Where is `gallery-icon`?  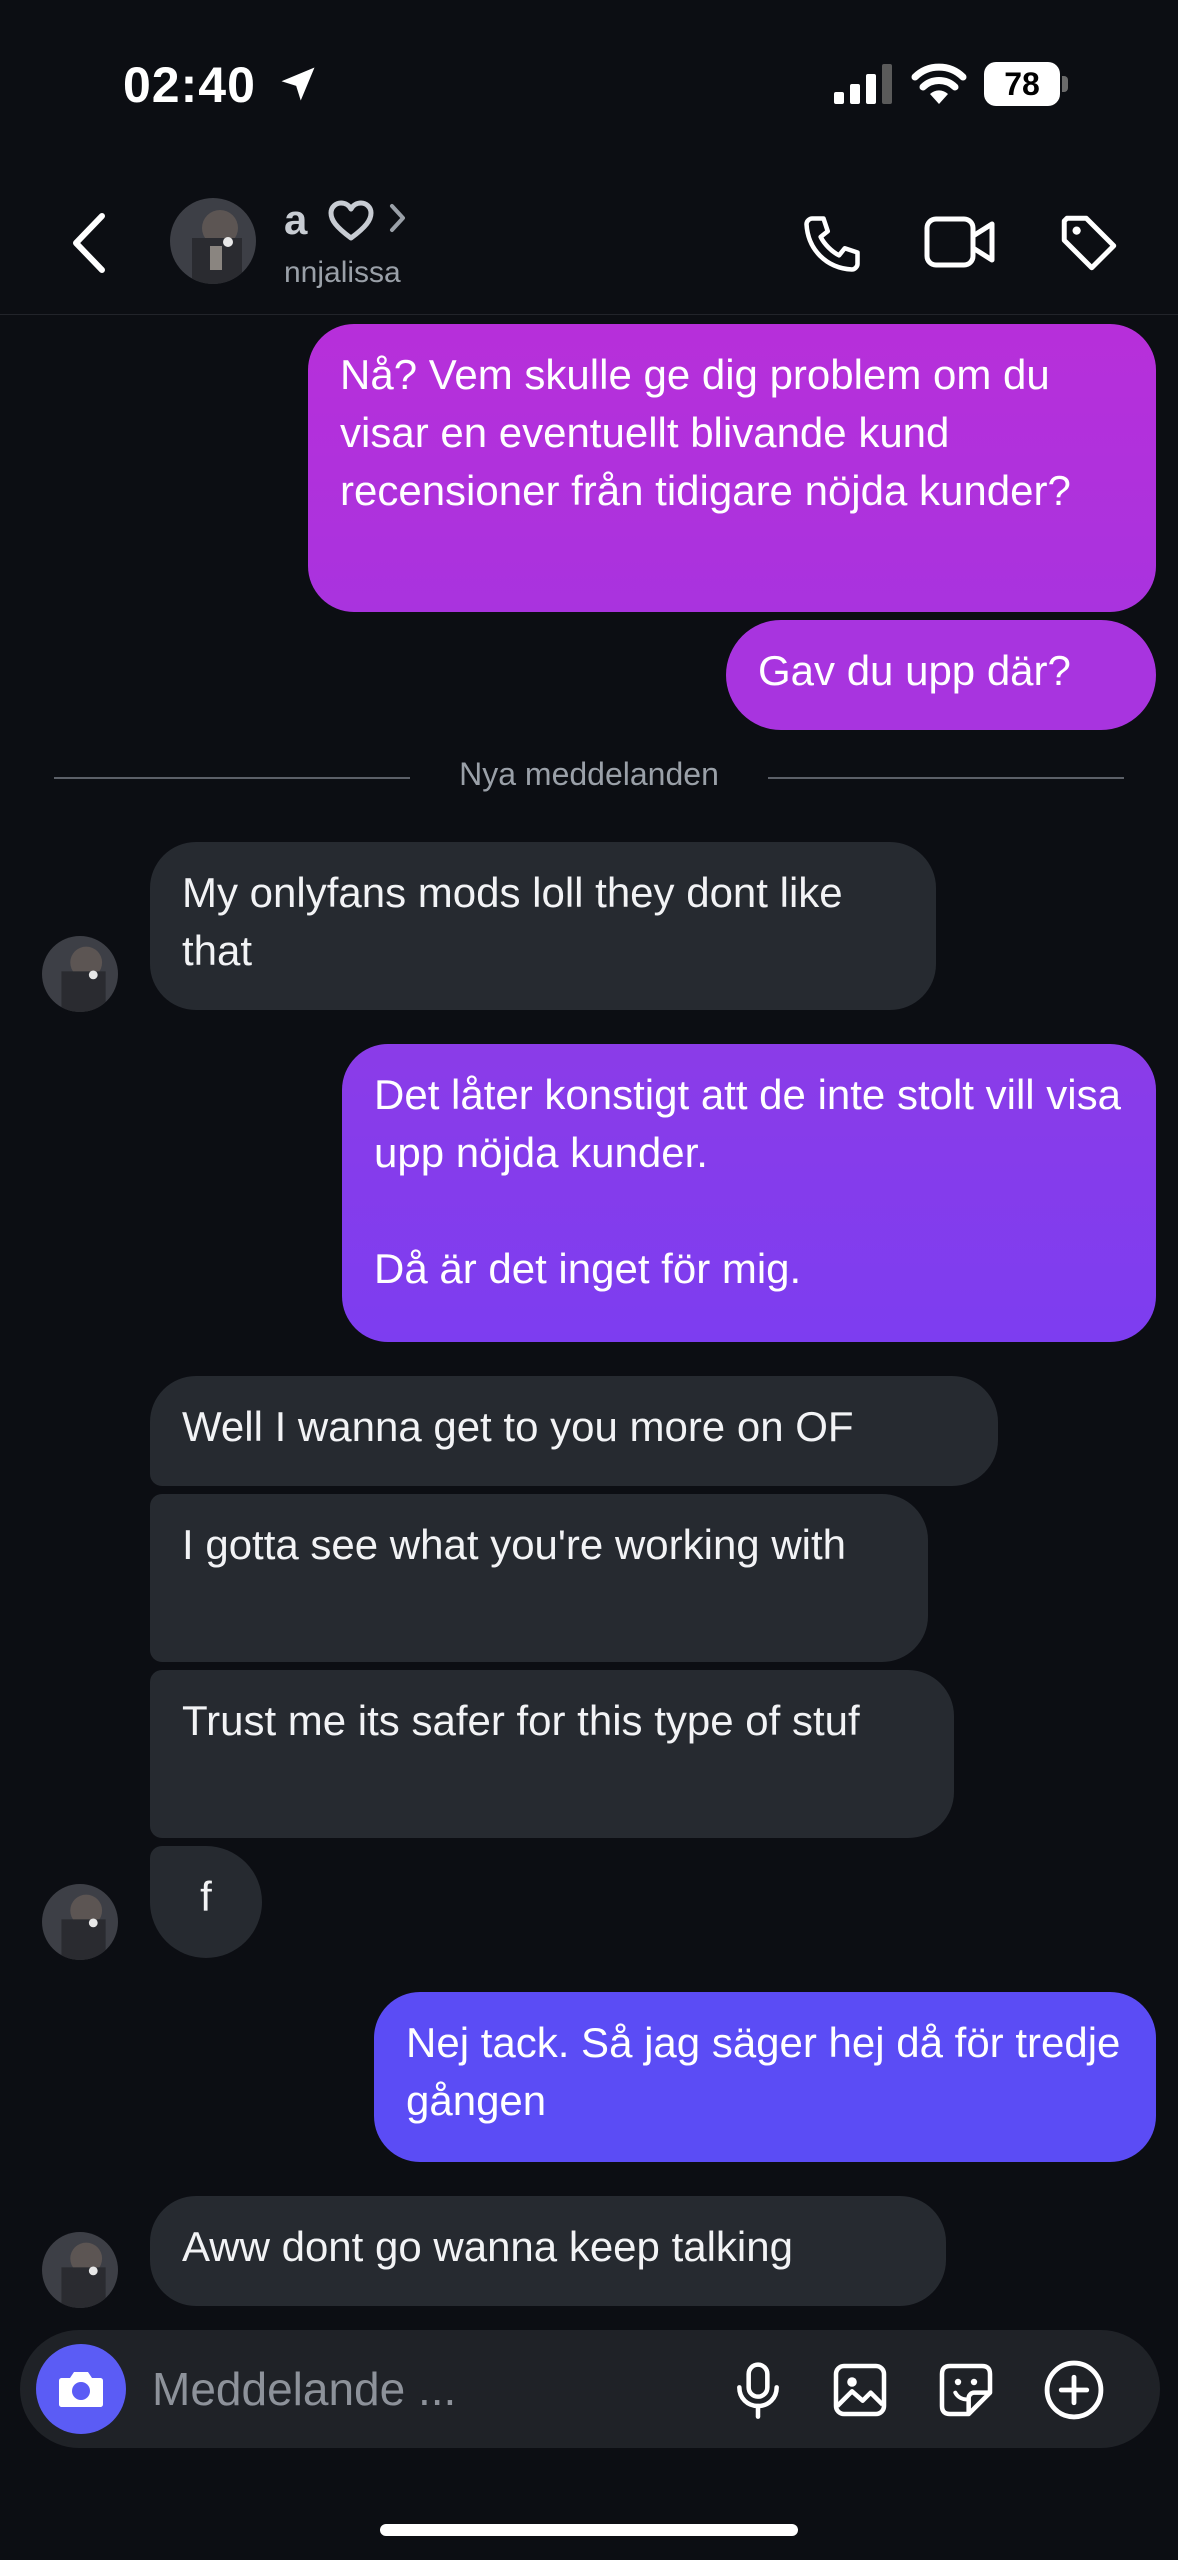 gallery-icon is located at coordinates (860, 2392).